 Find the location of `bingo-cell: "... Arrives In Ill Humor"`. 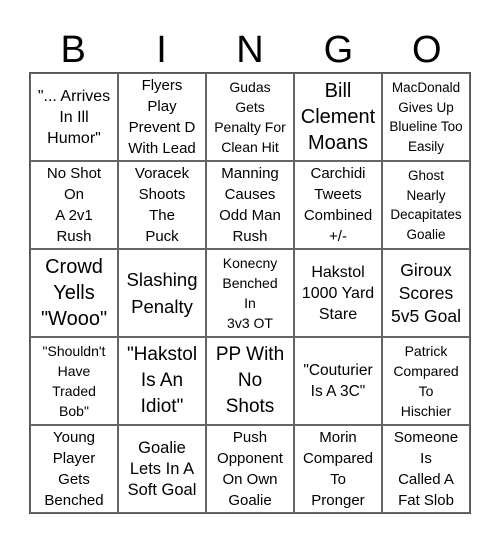

bingo-cell: "... Arrives In Ill Humor" is located at coordinates (74, 117).